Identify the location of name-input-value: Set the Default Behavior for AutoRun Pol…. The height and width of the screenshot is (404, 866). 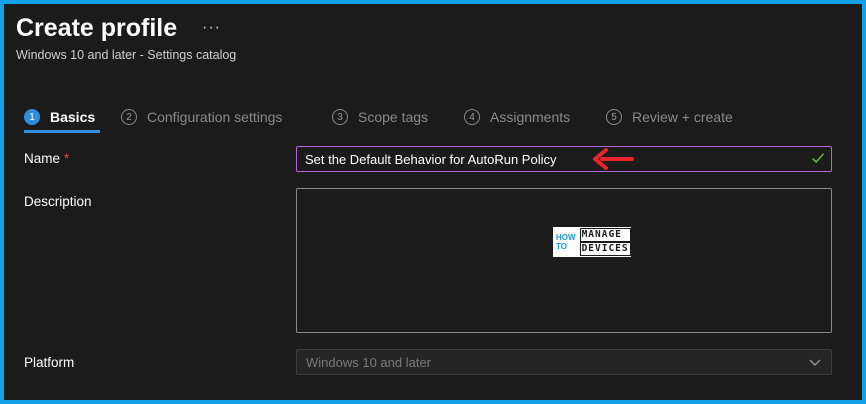
(431, 159).